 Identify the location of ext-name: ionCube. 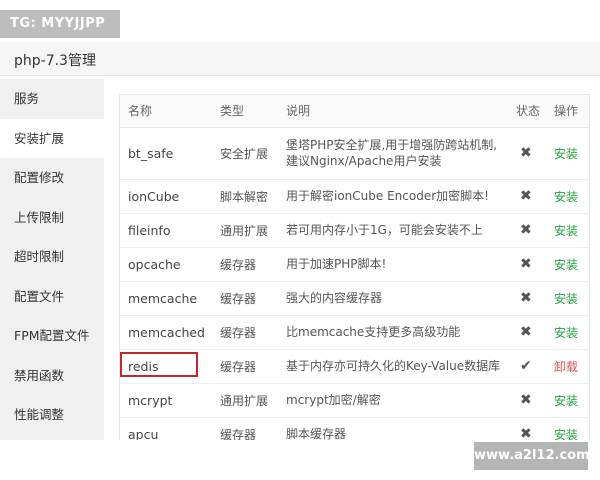
(166, 196).